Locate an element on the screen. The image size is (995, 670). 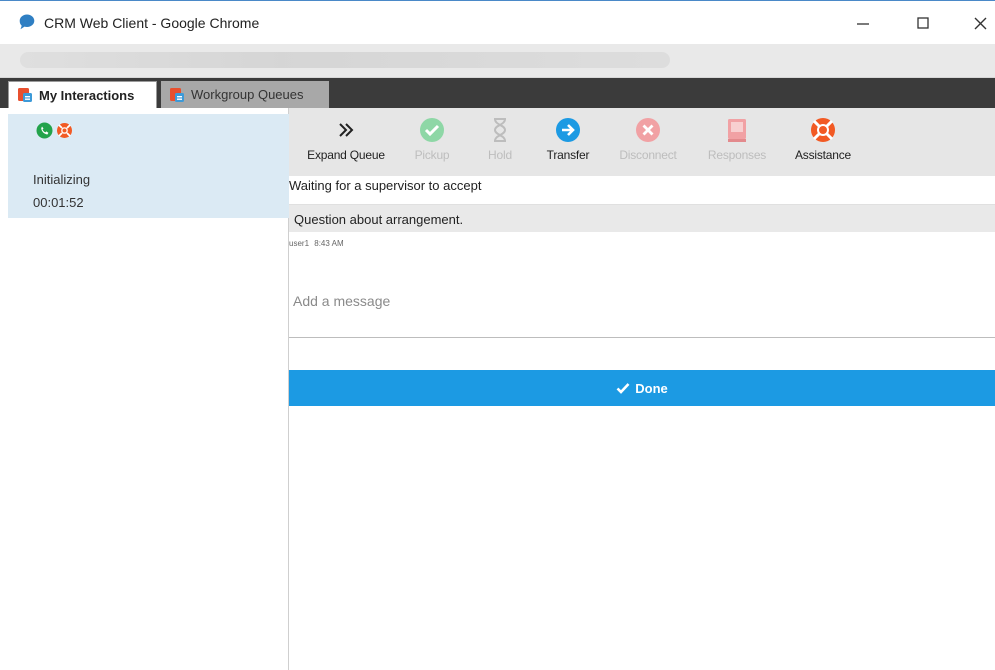
x-circle-icon is located at coordinates (648, 130).